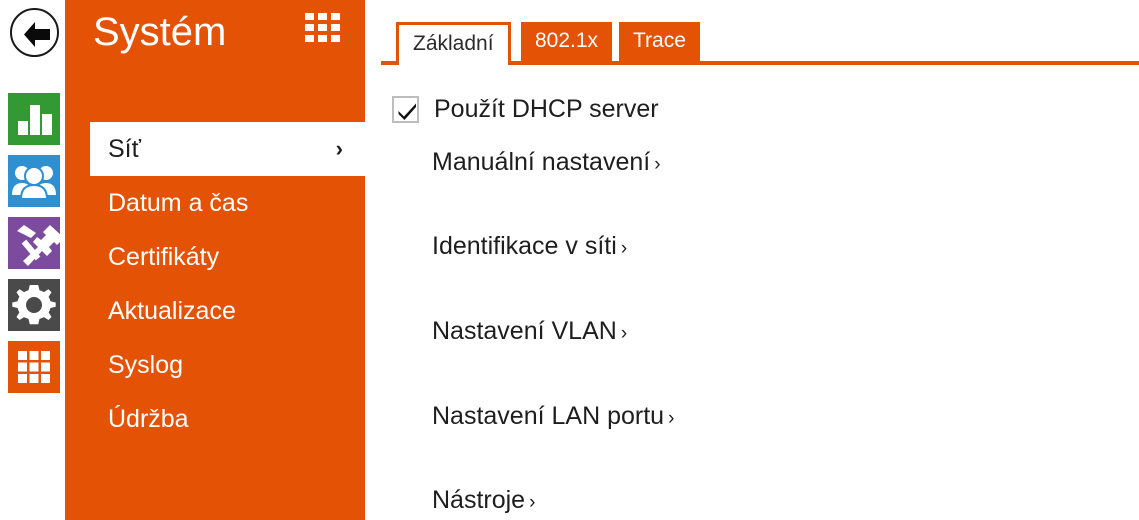  I want to click on sidebar-item-datum-a-cas: Datum a čas, so click(215, 203).